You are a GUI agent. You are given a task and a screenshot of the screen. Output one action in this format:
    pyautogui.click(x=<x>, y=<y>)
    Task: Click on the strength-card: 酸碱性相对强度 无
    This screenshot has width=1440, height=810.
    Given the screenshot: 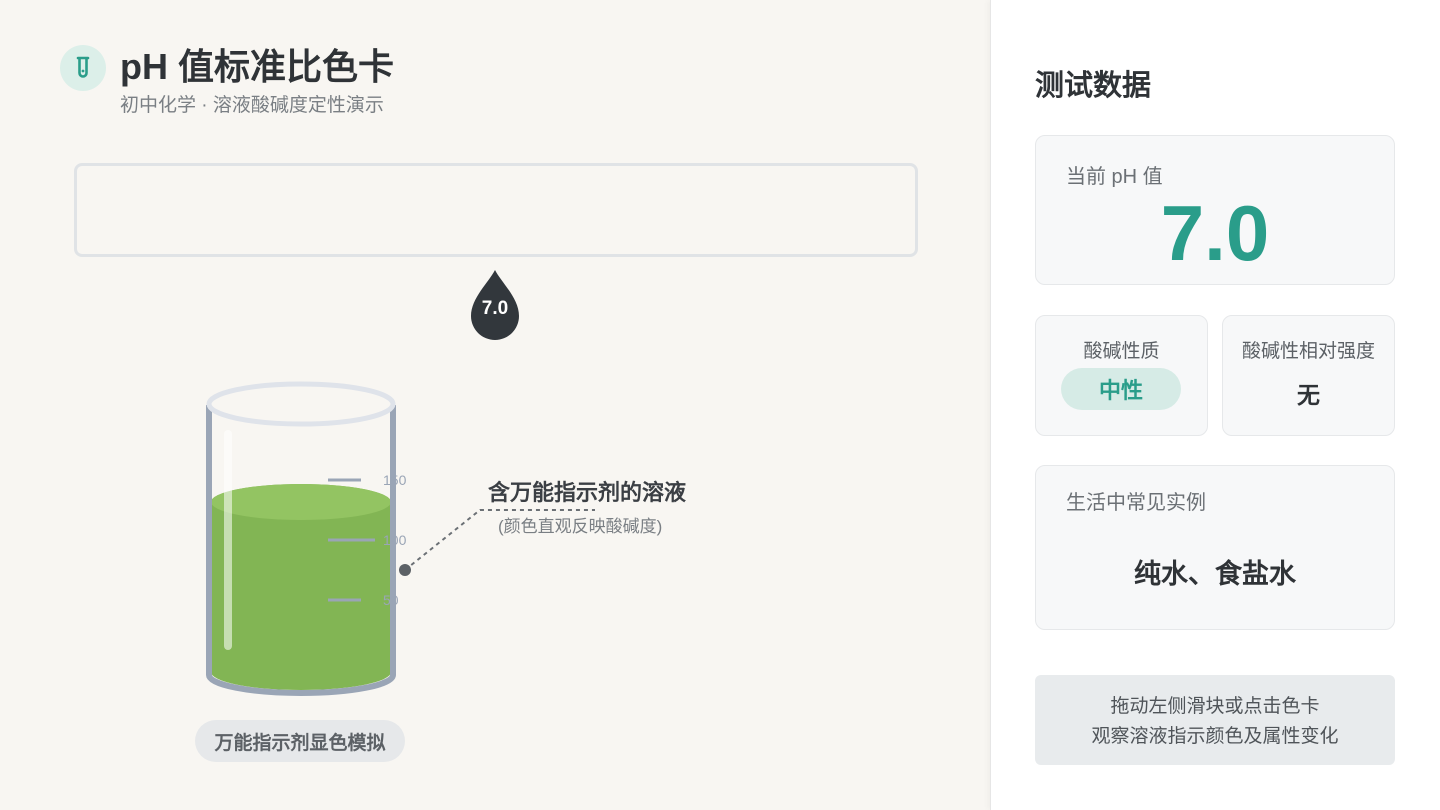 What is the action you would take?
    pyautogui.click(x=1308, y=375)
    